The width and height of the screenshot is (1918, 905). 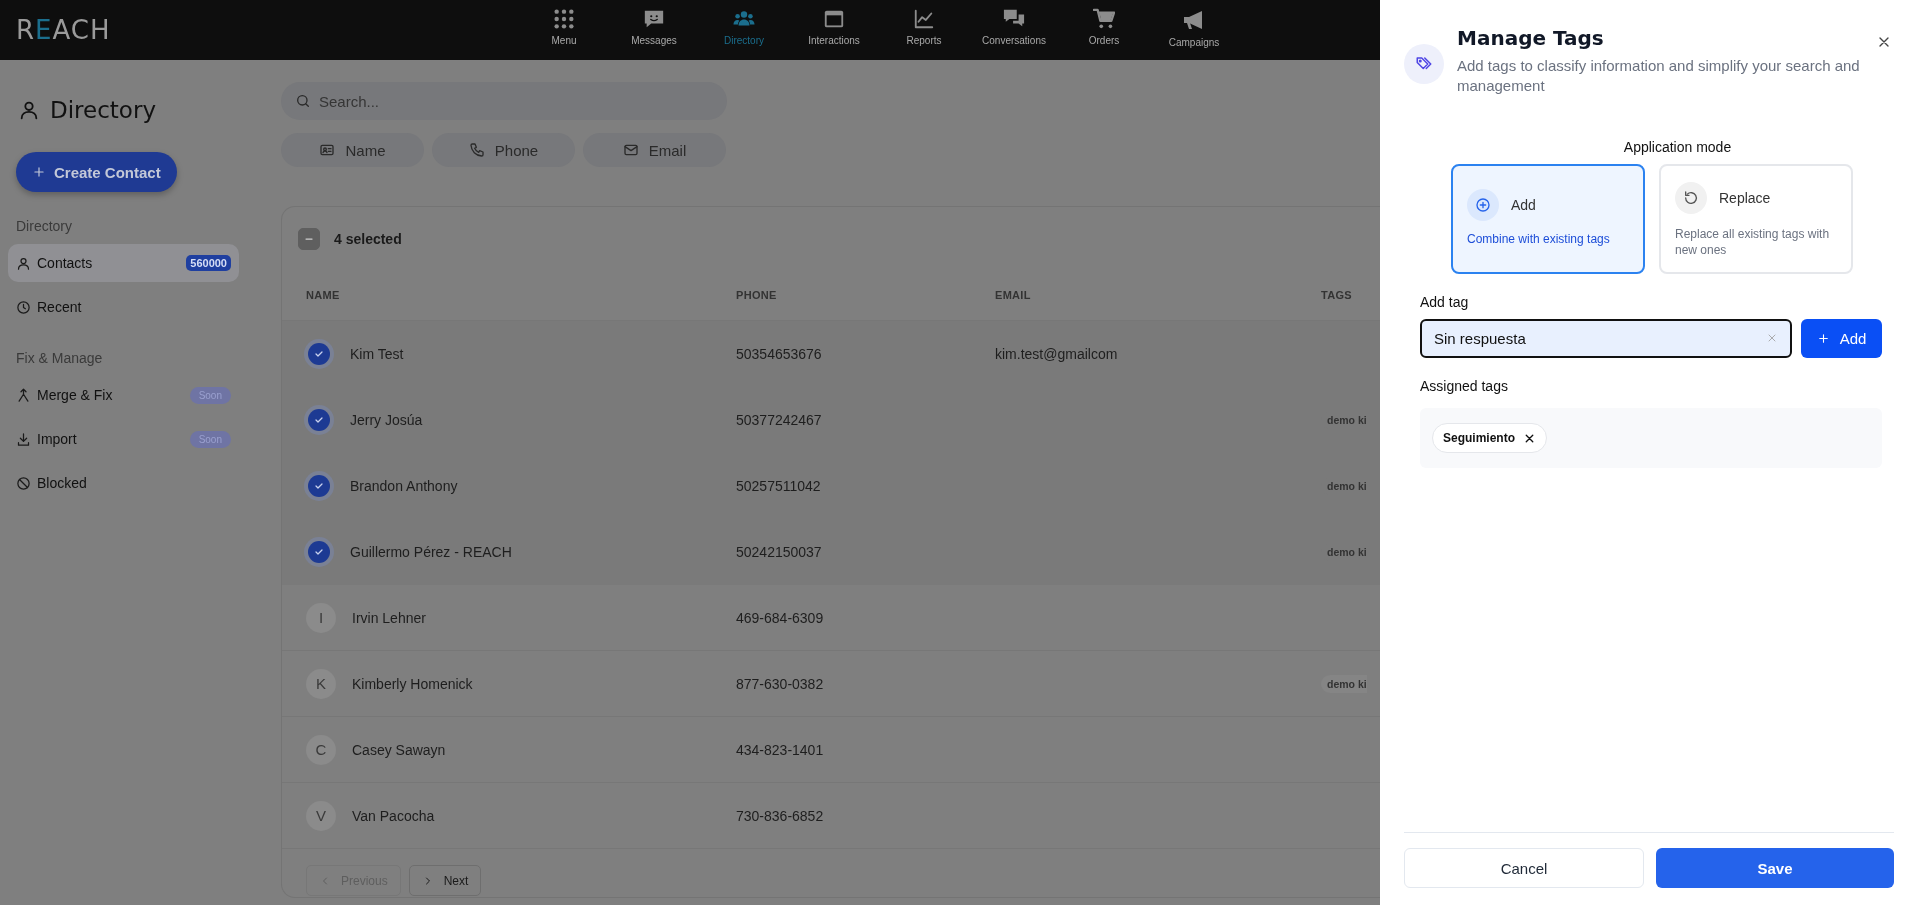 I want to click on mail-icon, so click(x=630, y=150).